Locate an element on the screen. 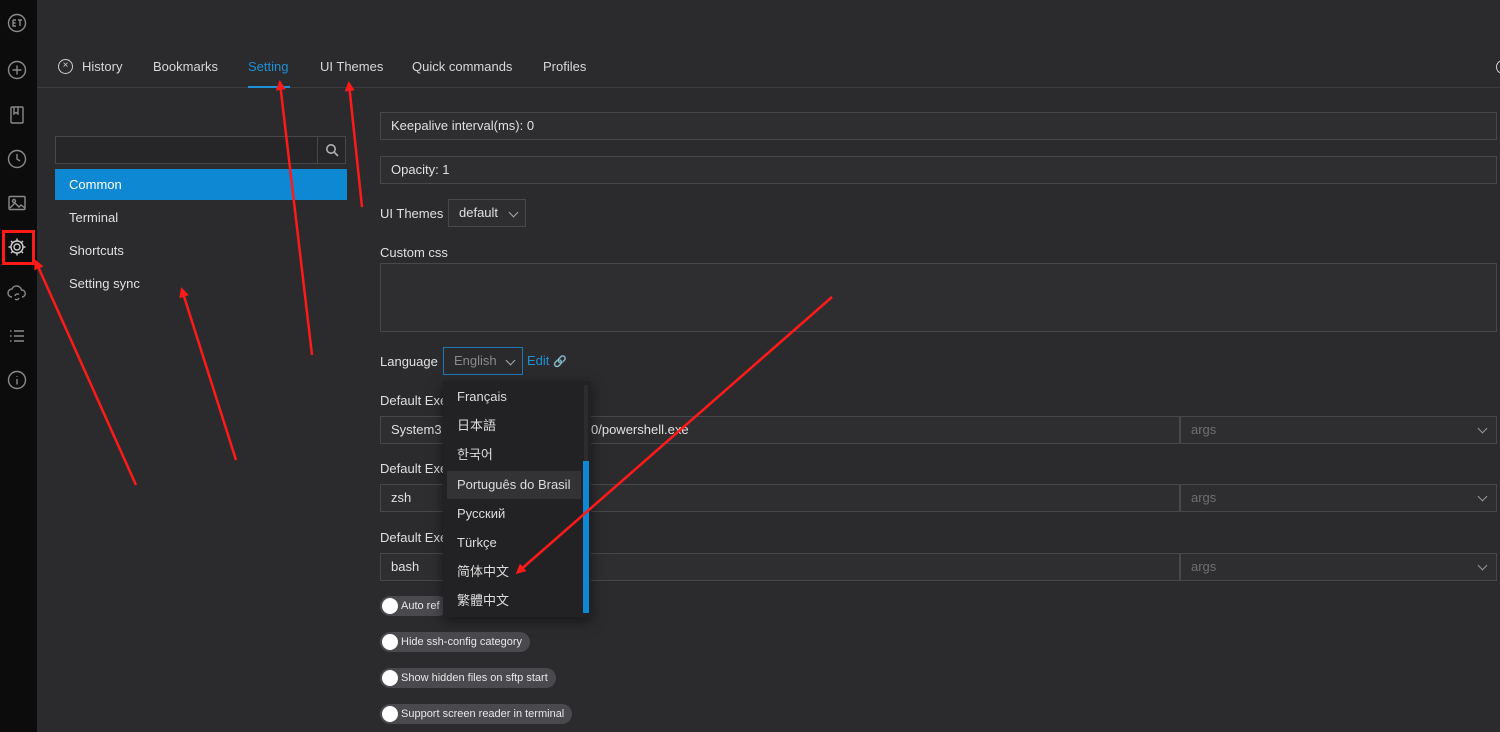  image-icon is located at coordinates (17, 203).